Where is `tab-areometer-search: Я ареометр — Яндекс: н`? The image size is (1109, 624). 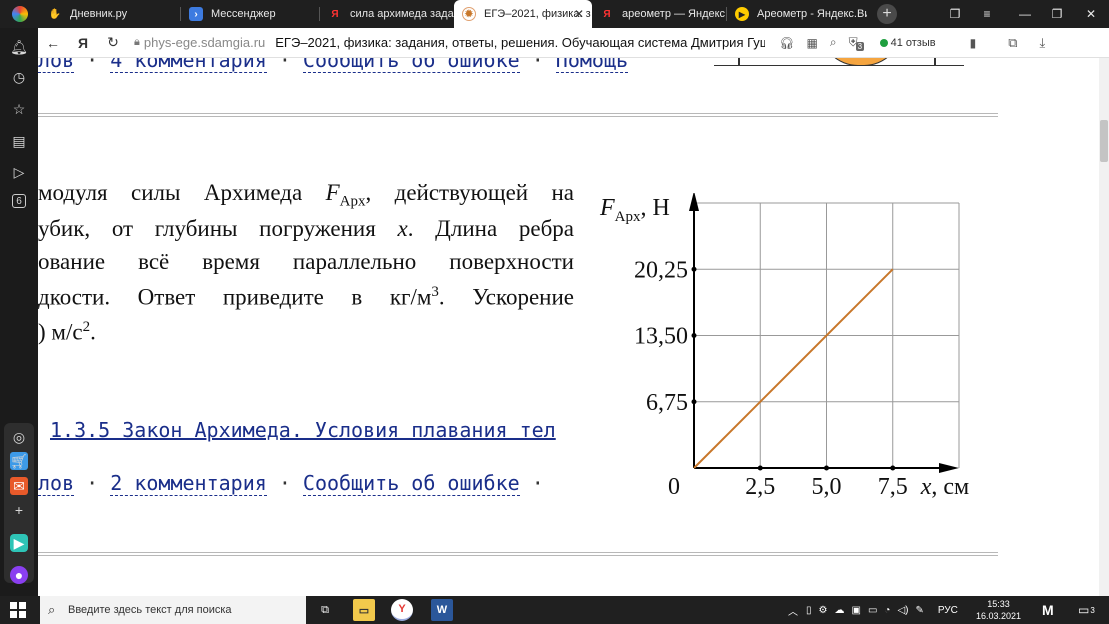
tab-areometer-search: Я ареометр — Яндекс: н is located at coordinates (659, 14).